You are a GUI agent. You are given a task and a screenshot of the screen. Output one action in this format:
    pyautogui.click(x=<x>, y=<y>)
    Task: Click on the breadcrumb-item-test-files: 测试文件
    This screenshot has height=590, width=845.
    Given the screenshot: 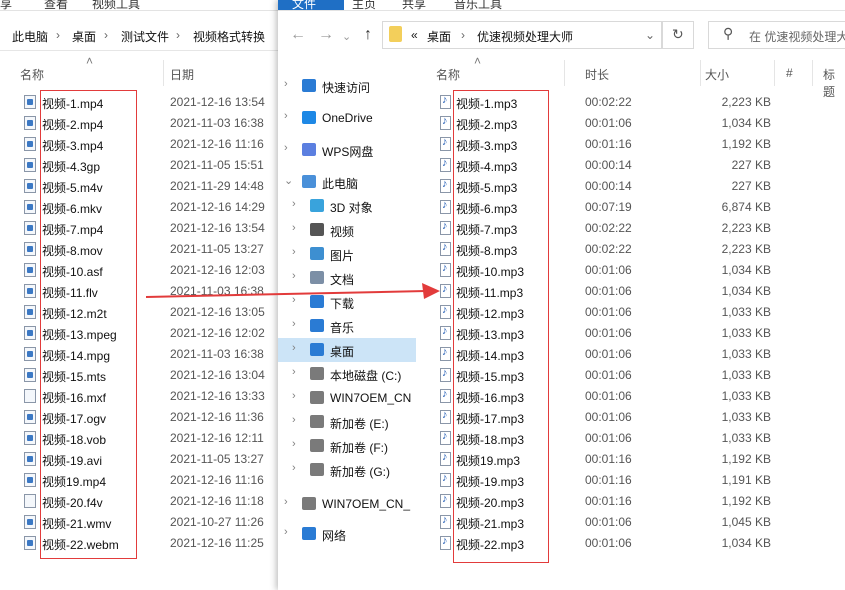 What is the action you would take?
    pyautogui.click(x=145, y=36)
    